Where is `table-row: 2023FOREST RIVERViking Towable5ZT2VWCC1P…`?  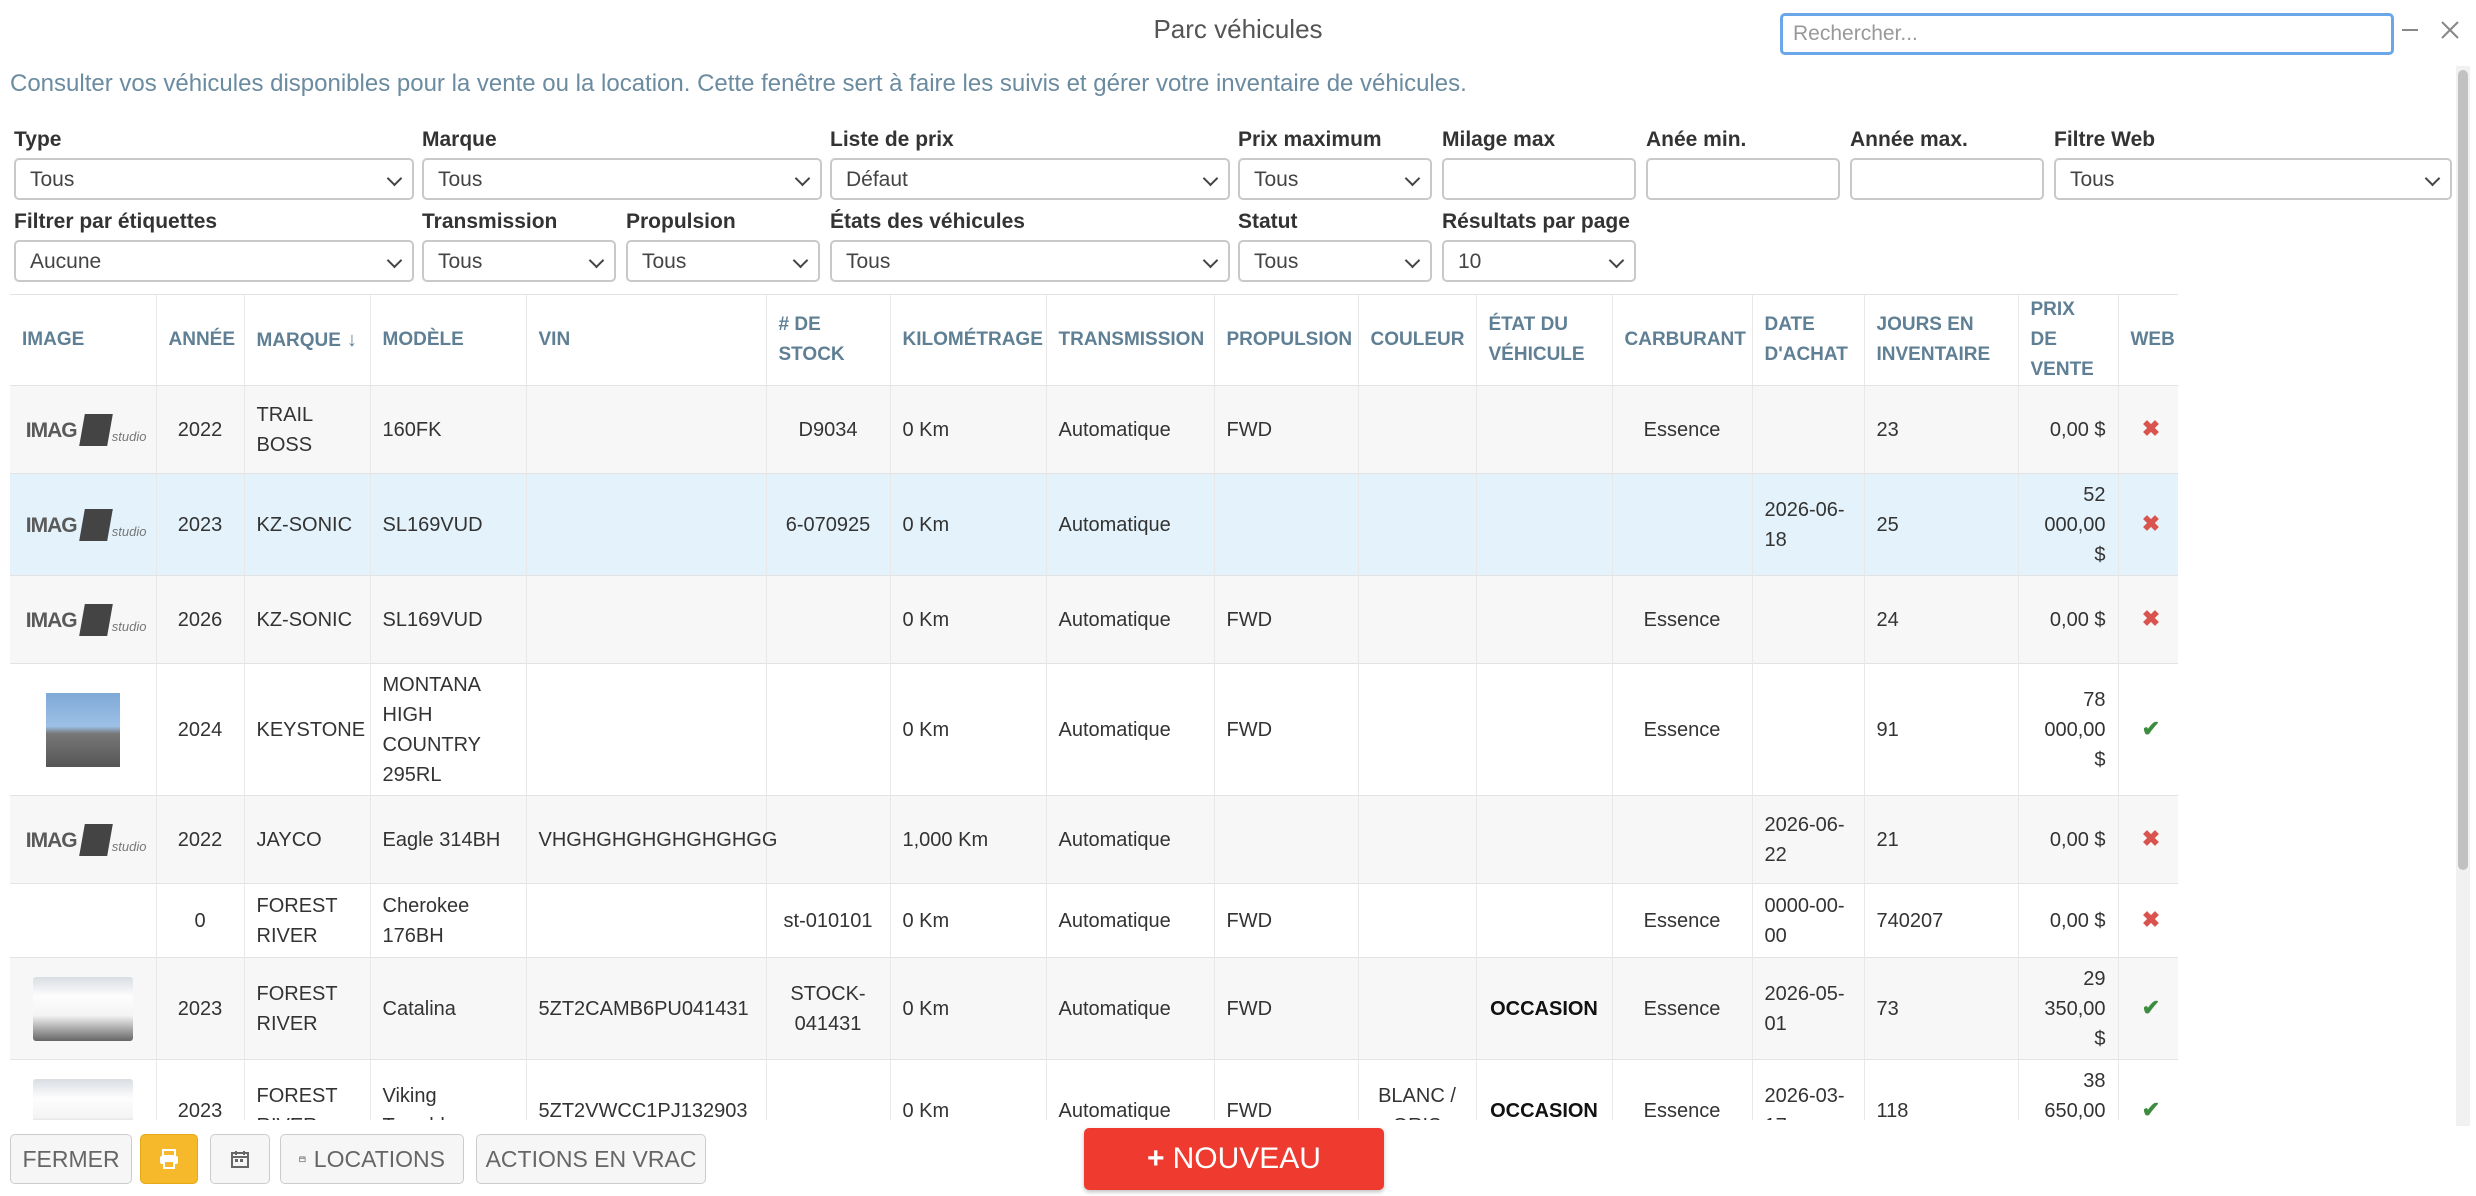
table-row: 2023FOREST RIVERViking Towable5ZT2VWCC1P… is located at coordinates (1094, 1089).